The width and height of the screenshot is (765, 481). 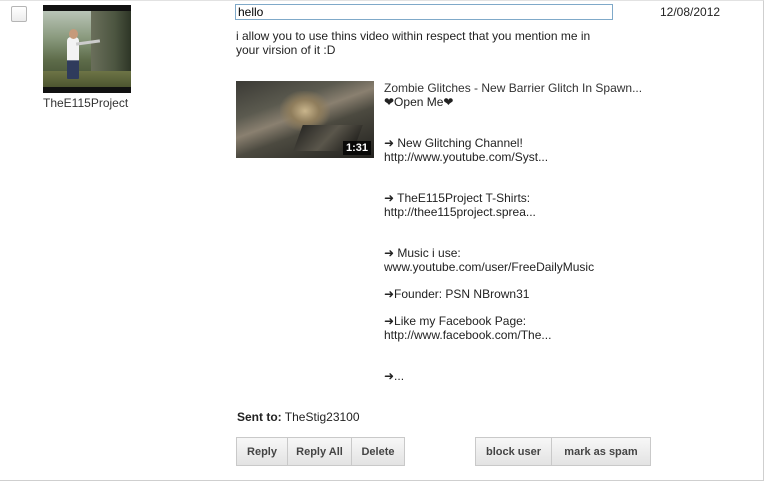 I want to click on desc-shirts-label: ➜ TheE115Project T-Shirts:, so click(x=457, y=198).